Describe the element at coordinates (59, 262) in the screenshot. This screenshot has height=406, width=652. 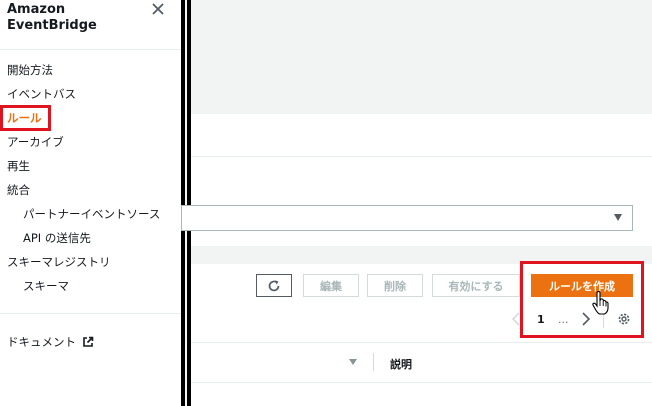
I see `sidebar-item-schema-registry: スキーマレジストリ` at that location.